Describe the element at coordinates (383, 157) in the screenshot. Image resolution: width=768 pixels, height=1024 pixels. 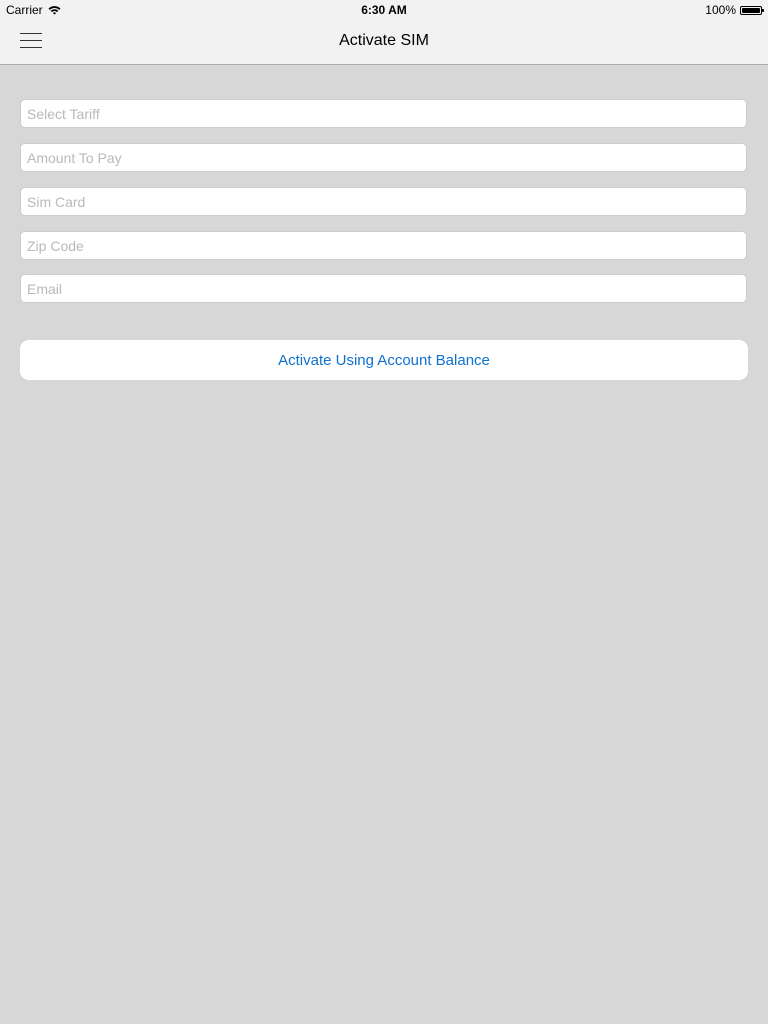
I see `amount-to-pay-field` at that location.